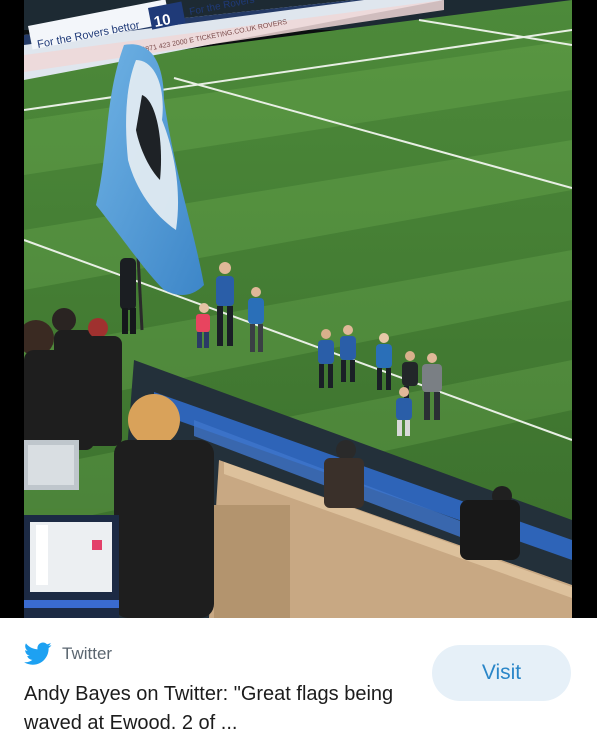  What do you see at coordinates (501, 673) in the screenshot?
I see `visit-button: Visit` at bounding box center [501, 673].